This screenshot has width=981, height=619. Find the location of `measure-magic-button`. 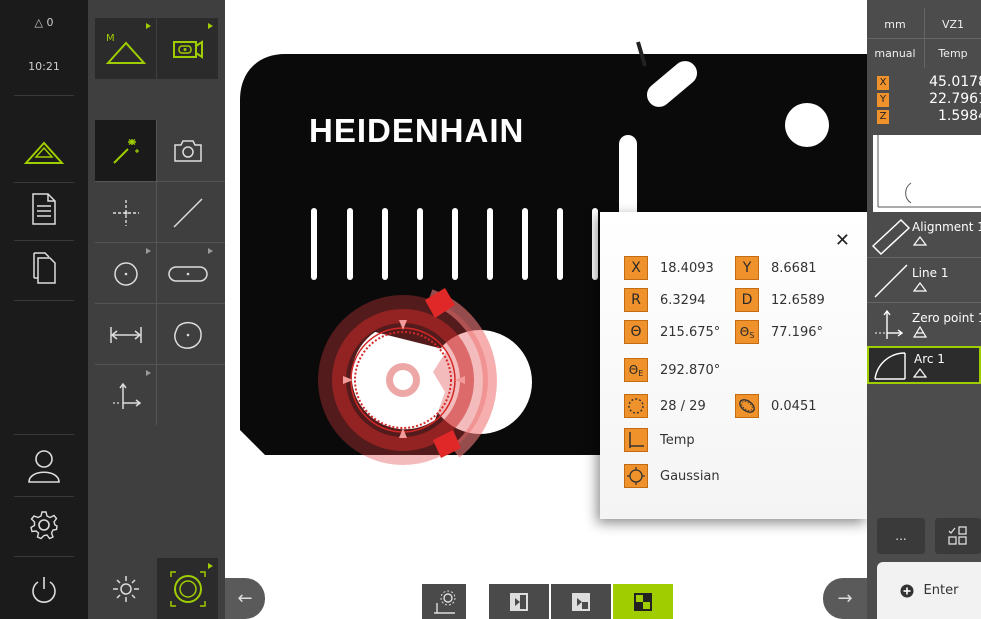

measure-magic-button is located at coordinates (125, 150).